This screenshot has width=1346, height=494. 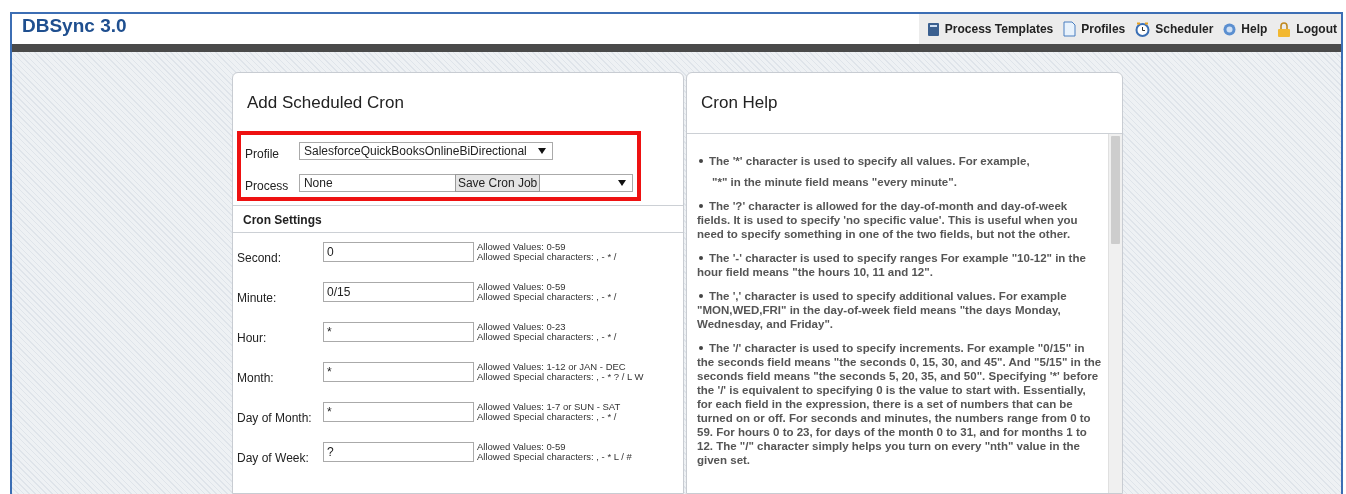 What do you see at coordinates (882, 310) in the screenshot?
I see `help-paragraph: The ',' character is used to specify additional values. For example "MON,WED,FRI" in the day-of-week field means "the days Monday, Wednesday, and Friday".` at bounding box center [882, 310].